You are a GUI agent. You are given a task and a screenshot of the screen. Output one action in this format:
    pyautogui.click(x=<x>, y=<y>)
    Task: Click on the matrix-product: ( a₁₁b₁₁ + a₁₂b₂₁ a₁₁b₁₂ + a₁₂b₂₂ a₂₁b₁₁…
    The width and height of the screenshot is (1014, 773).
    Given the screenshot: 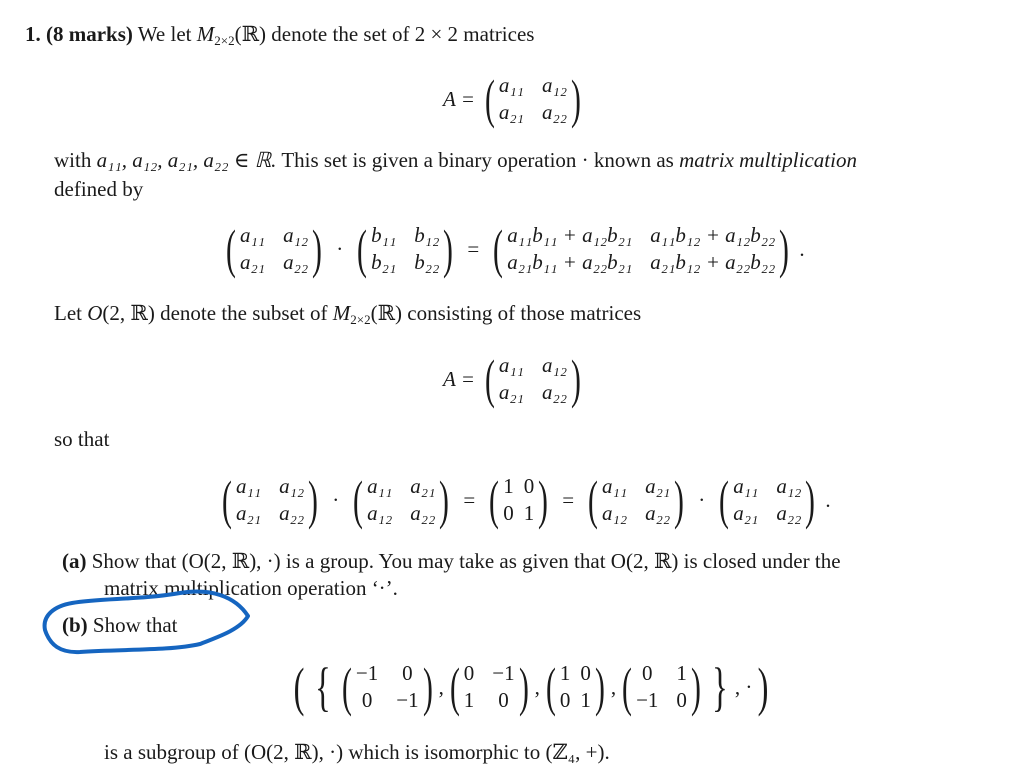 What is the action you would take?
    pyautogui.click(x=641, y=249)
    